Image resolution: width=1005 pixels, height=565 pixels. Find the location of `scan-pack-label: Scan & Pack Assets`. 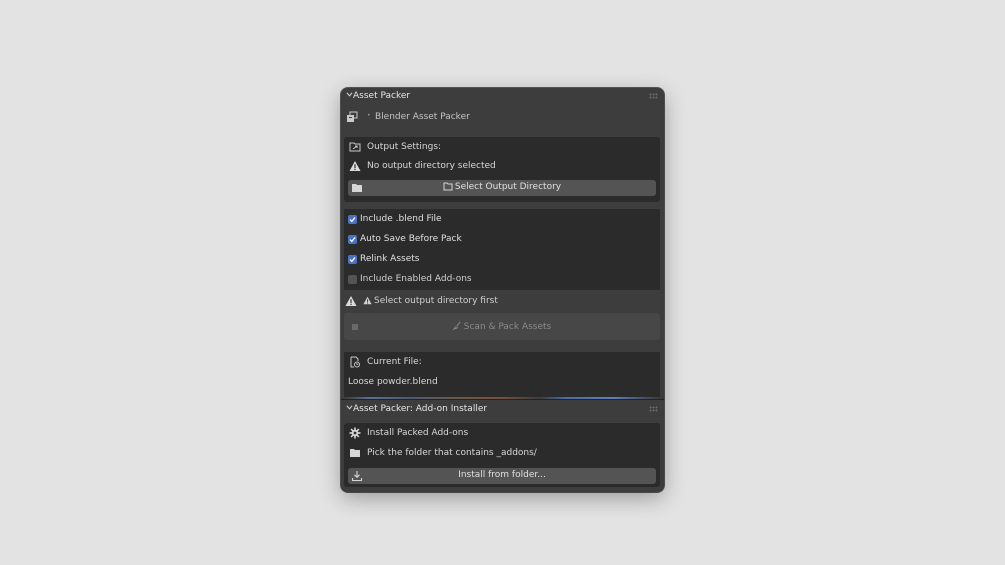

scan-pack-label: Scan & Pack Assets is located at coordinates (502, 326).